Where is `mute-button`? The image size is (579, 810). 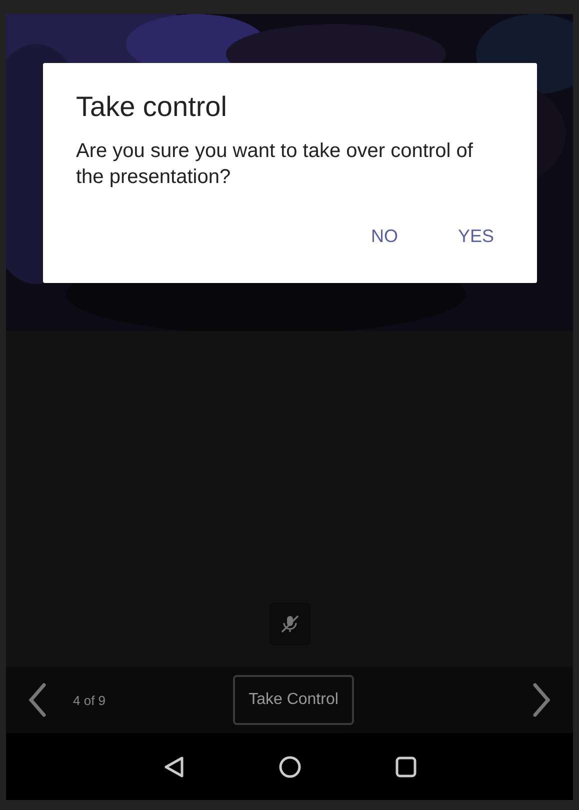 mute-button is located at coordinates (289, 624).